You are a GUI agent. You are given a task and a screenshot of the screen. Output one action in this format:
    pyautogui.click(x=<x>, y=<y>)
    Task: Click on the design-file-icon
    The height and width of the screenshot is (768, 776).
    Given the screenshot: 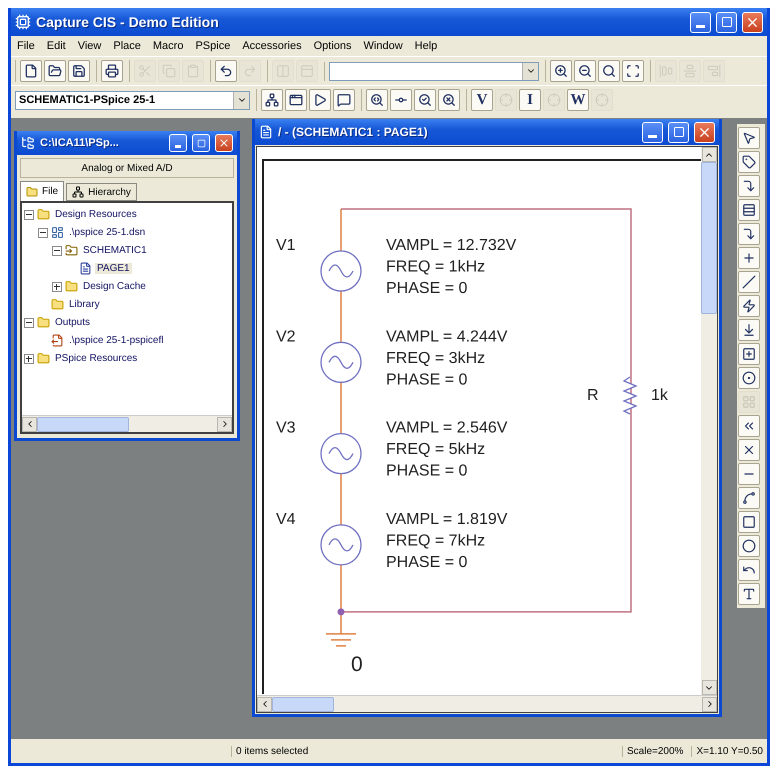 What is the action you would take?
    pyautogui.click(x=57, y=232)
    